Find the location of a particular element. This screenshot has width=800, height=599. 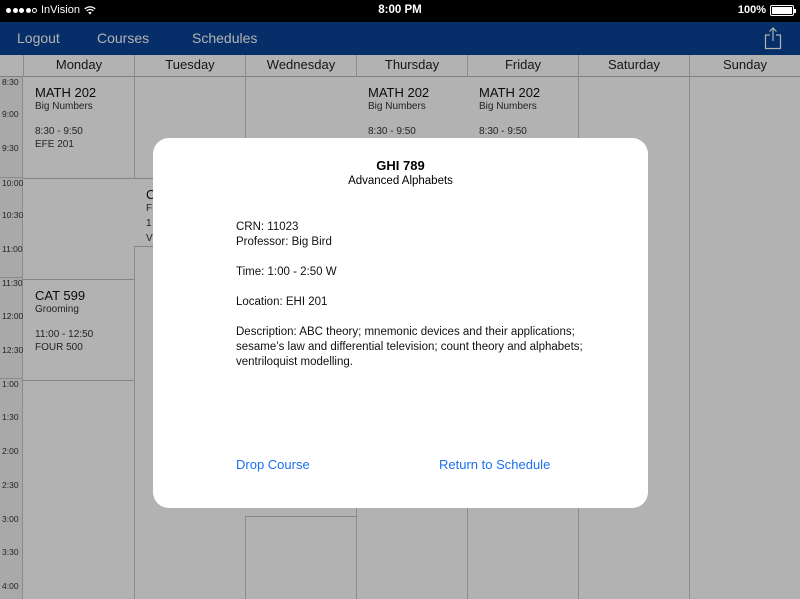

modal-professor: Professor: Big Bird is located at coordinates (284, 242).